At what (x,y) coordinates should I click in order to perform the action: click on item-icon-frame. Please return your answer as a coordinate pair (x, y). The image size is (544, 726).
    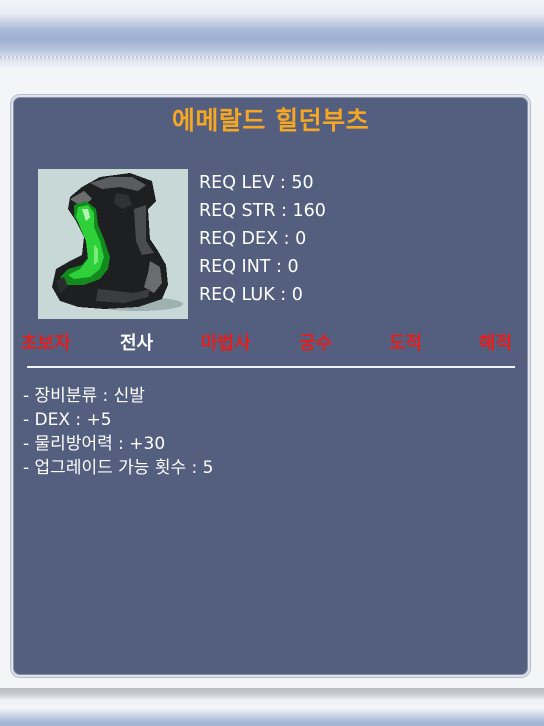
    Looking at the image, I should click on (113, 244).